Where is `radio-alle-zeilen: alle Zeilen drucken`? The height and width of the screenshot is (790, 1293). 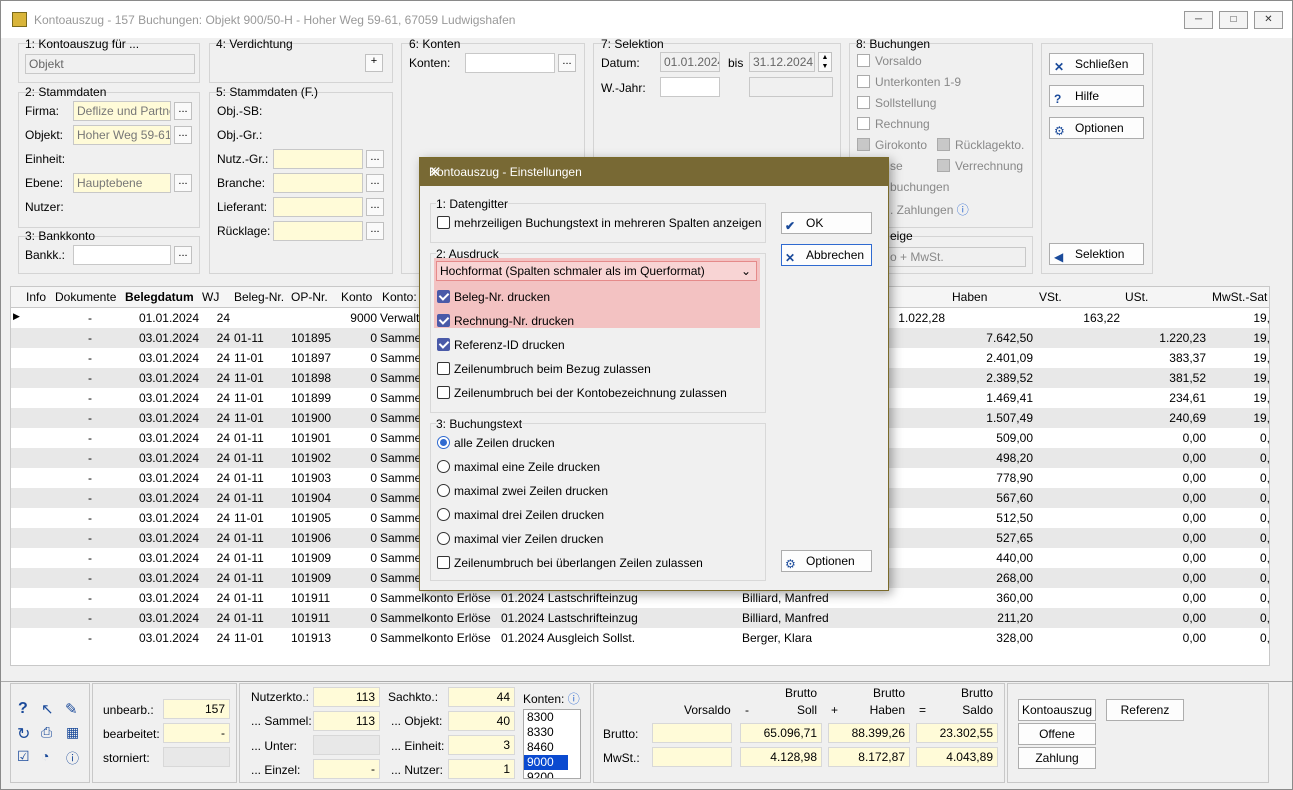
radio-alle-zeilen: alle Zeilen drucken is located at coordinates (496, 443).